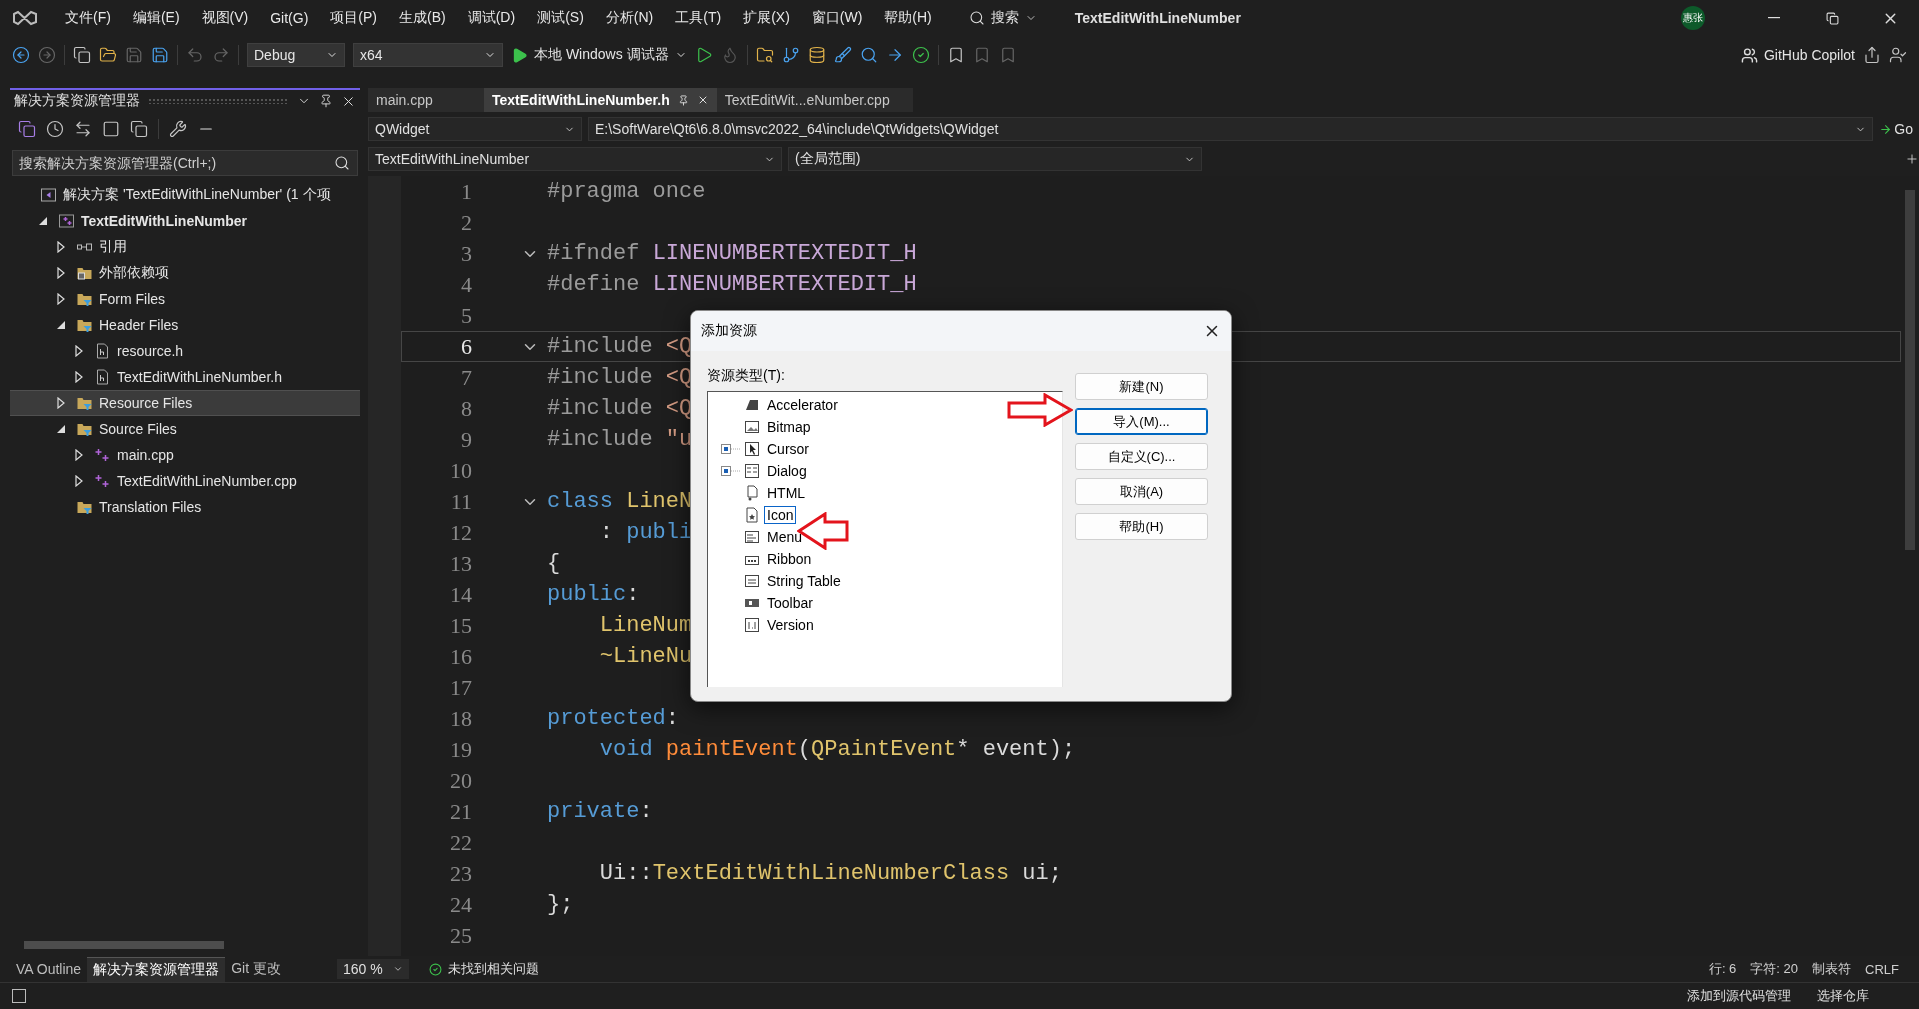 The image size is (1919, 1009). I want to click on list-item: Dialog, so click(885, 471).